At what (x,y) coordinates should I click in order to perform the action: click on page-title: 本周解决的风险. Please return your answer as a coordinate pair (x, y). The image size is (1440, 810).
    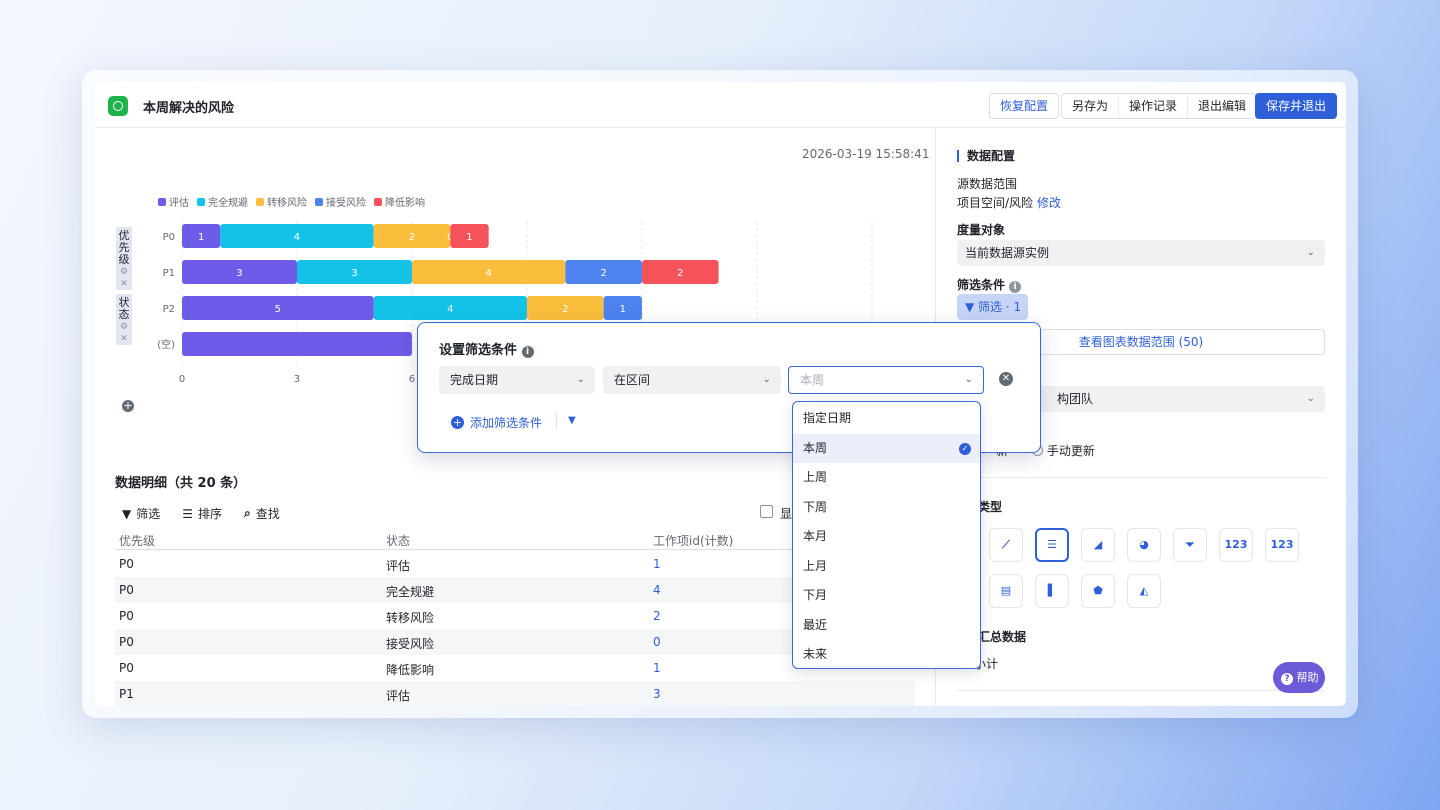
    Looking at the image, I should click on (189, 108).